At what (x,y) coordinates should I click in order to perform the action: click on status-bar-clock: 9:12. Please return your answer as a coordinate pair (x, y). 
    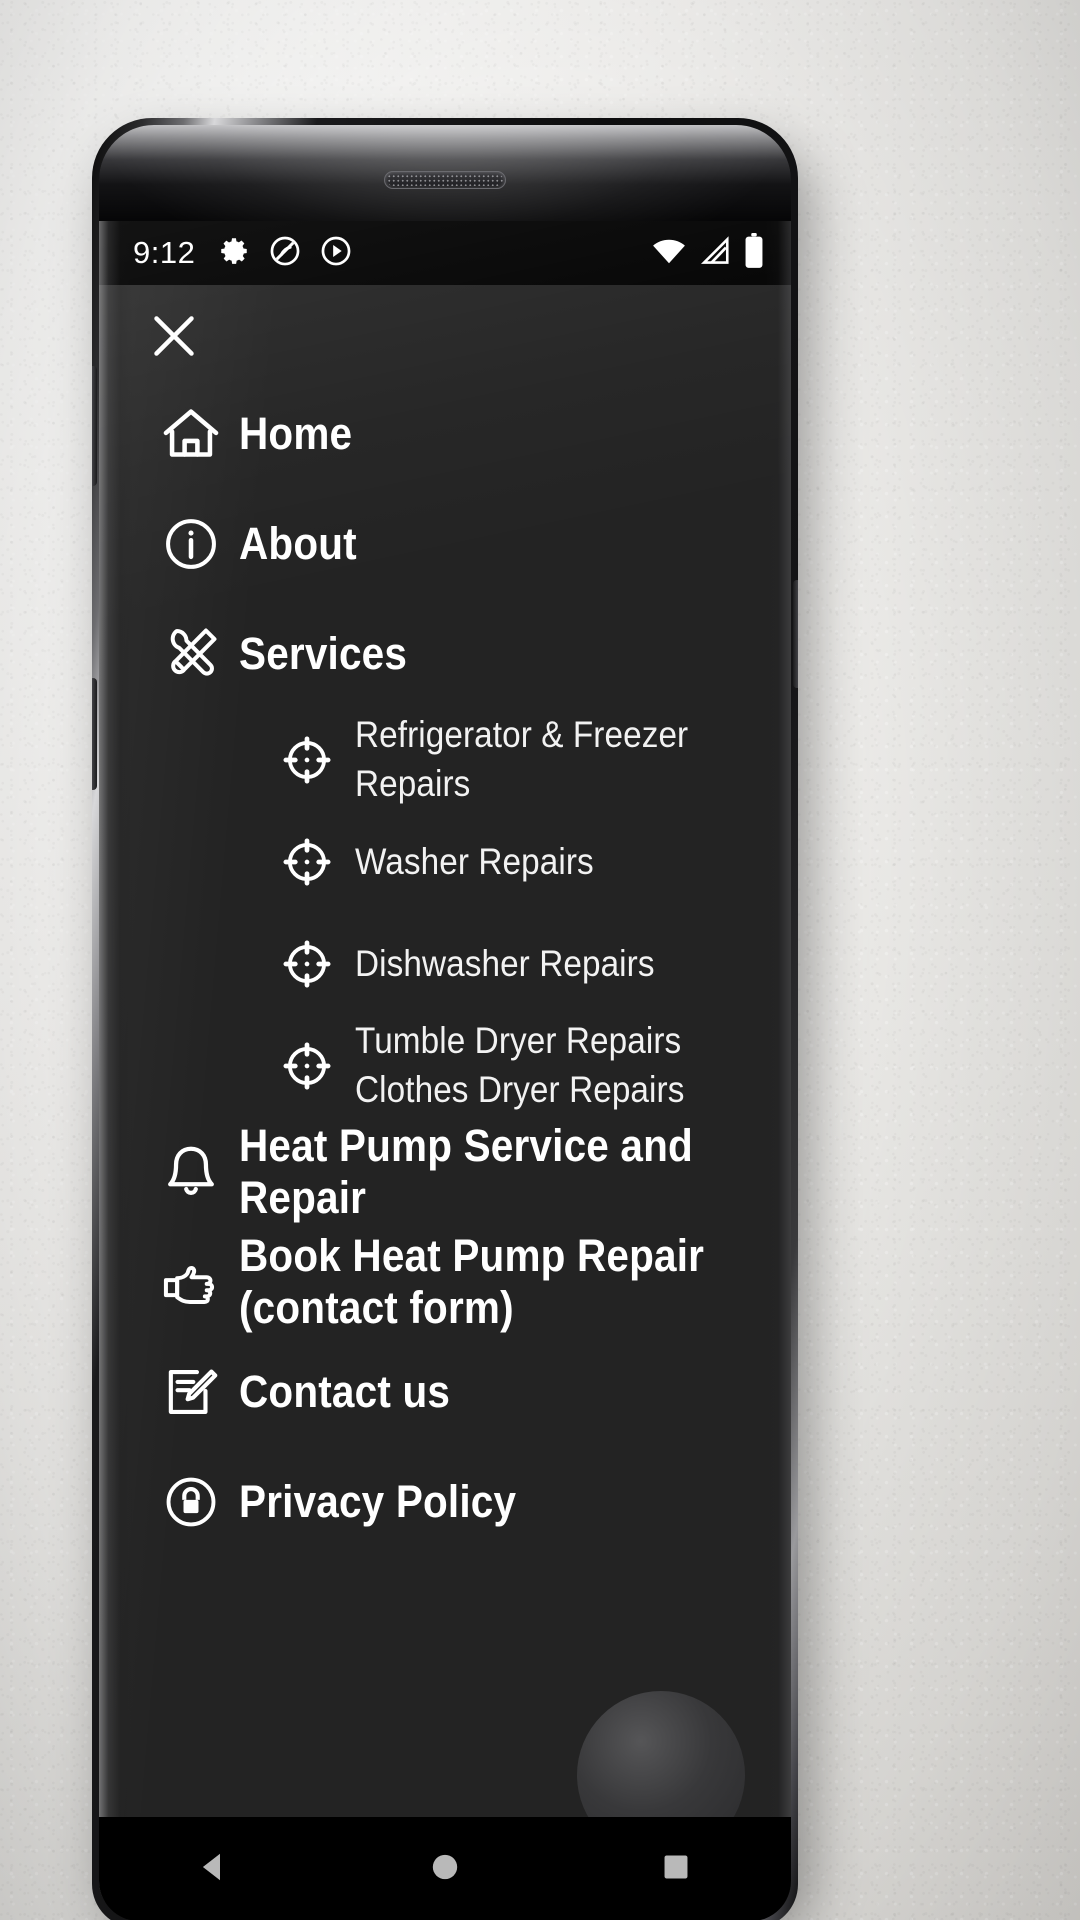
    Looking at the image, I should click on (164, 252).